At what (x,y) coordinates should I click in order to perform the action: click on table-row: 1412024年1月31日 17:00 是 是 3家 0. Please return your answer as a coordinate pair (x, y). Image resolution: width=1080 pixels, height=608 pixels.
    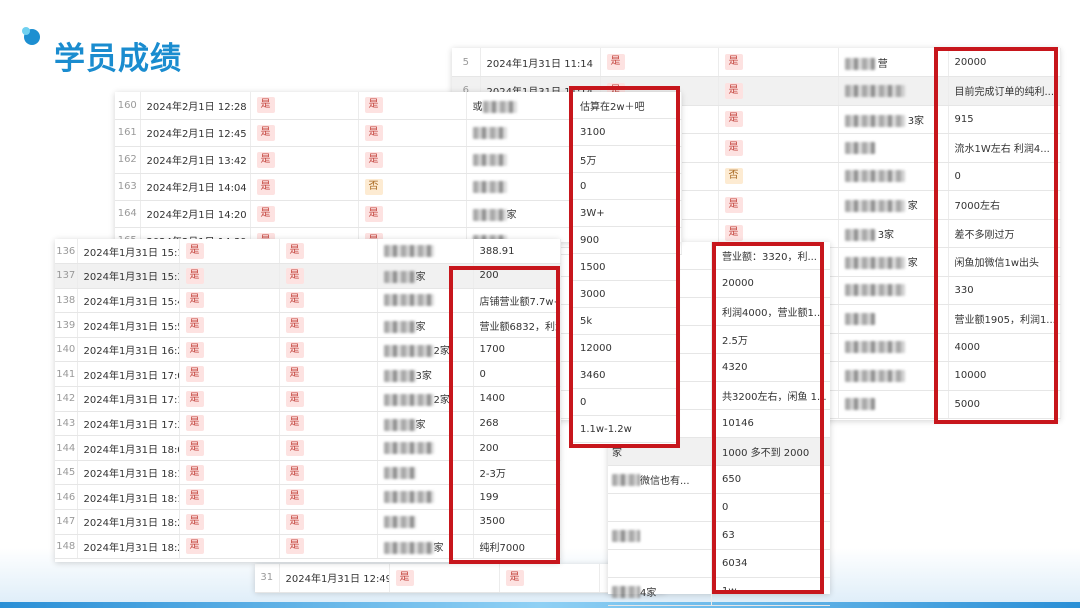
    Looking at the image, I should click on (308, 374).